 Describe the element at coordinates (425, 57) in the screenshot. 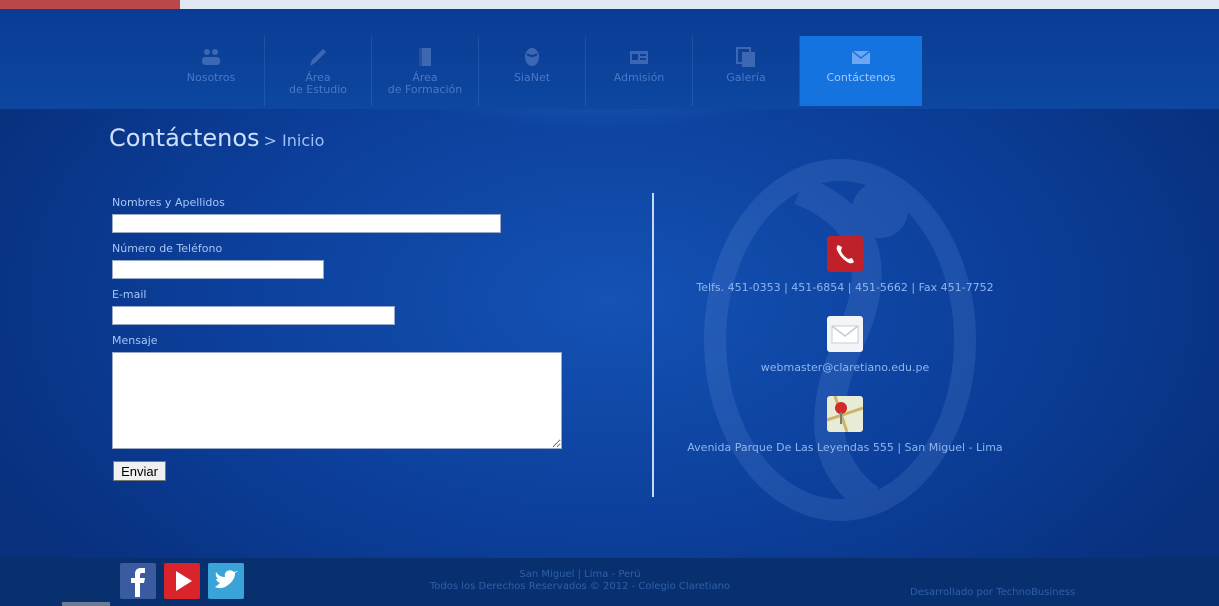

I see `book-icon` at that location.